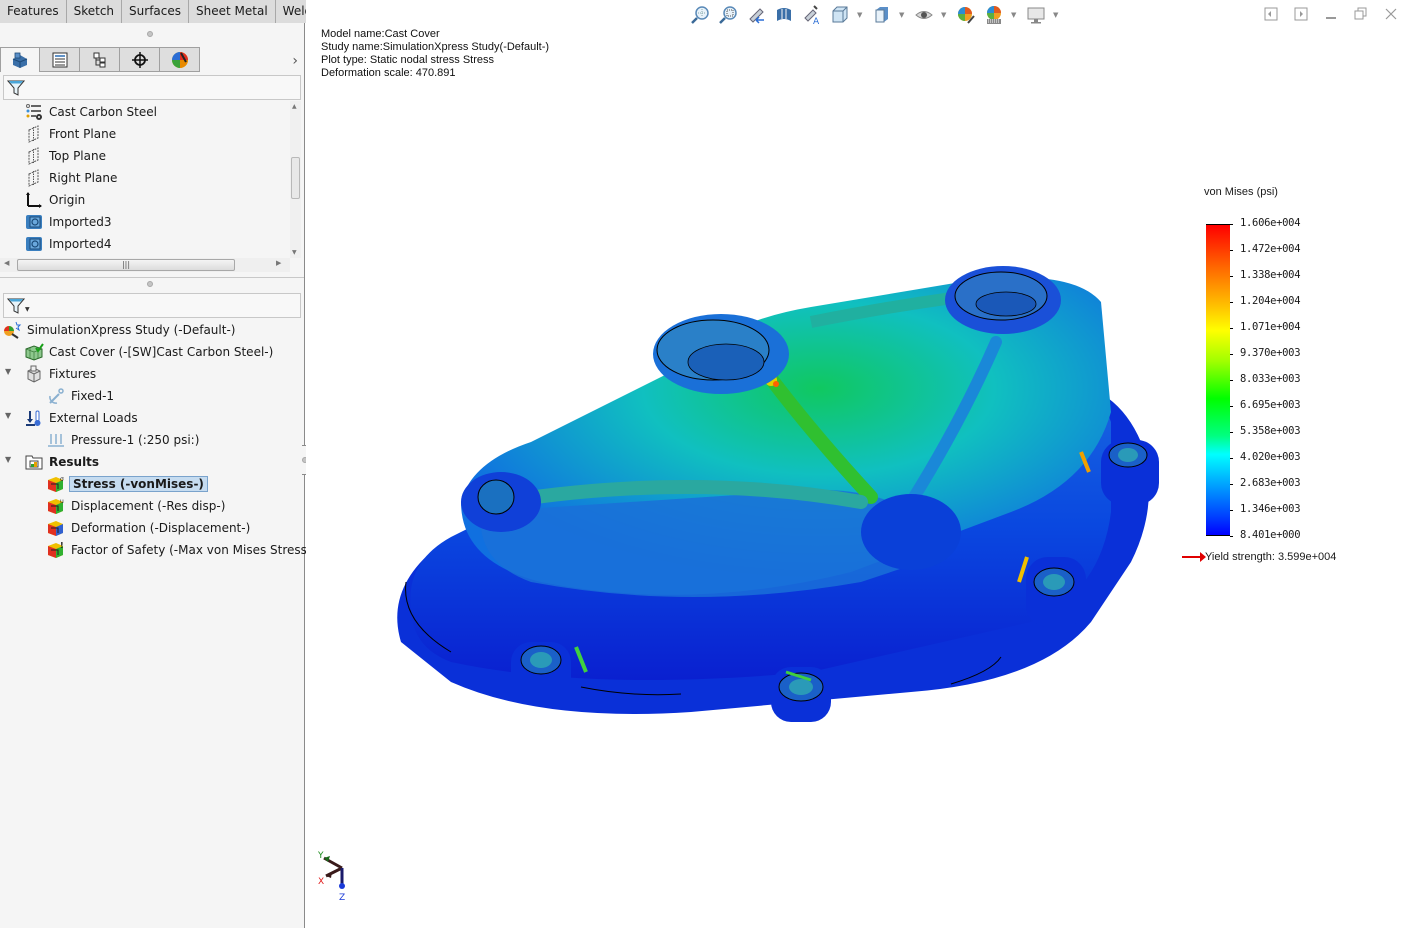 This screenshot has height=928, width=1427. What do you see at coordinates (1270, 353) in the screenshot?
I see `legend-tick-label: 9.370e+003` at bounding box center [1270, 353].